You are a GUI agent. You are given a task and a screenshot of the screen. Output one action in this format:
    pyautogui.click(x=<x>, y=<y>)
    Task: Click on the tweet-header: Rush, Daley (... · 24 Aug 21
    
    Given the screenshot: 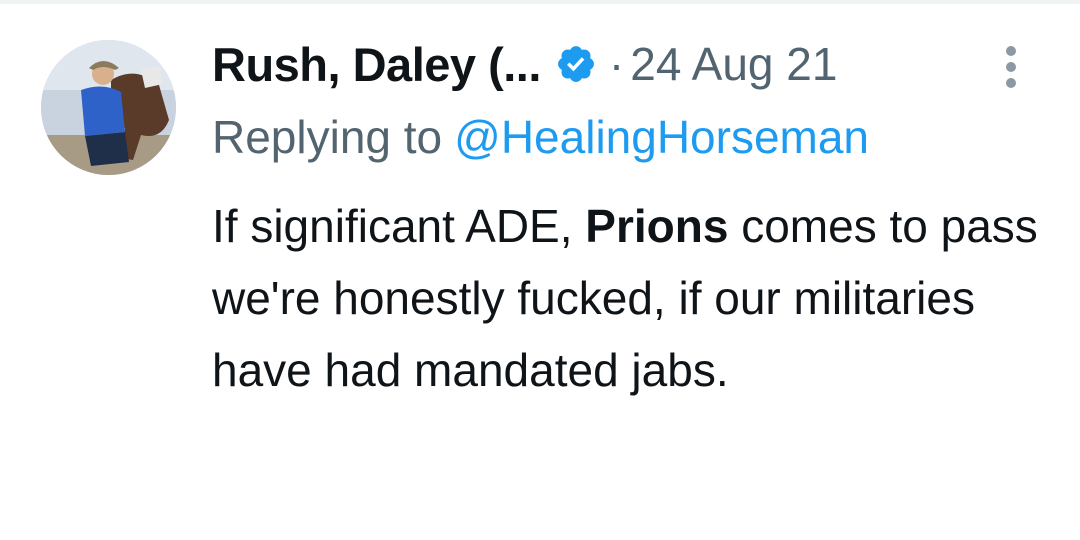 What is the action you would take?
    pyautogui.click(x=524, y=64)
    